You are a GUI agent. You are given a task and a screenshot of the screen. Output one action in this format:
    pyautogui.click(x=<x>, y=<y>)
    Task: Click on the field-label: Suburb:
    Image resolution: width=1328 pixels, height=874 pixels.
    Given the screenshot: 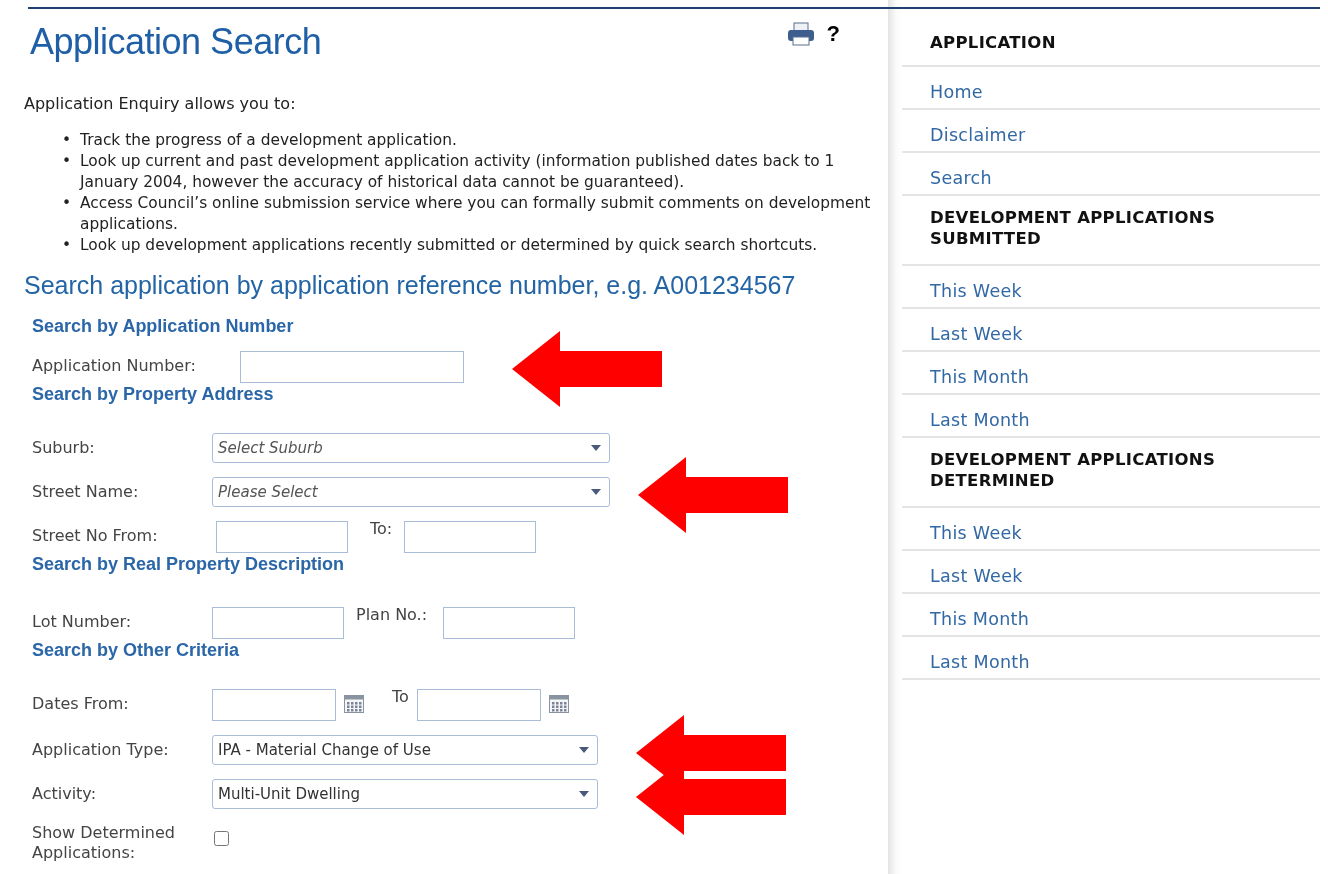 What is the action you would take?
    pyautogui.click(x=64, y=447)
    